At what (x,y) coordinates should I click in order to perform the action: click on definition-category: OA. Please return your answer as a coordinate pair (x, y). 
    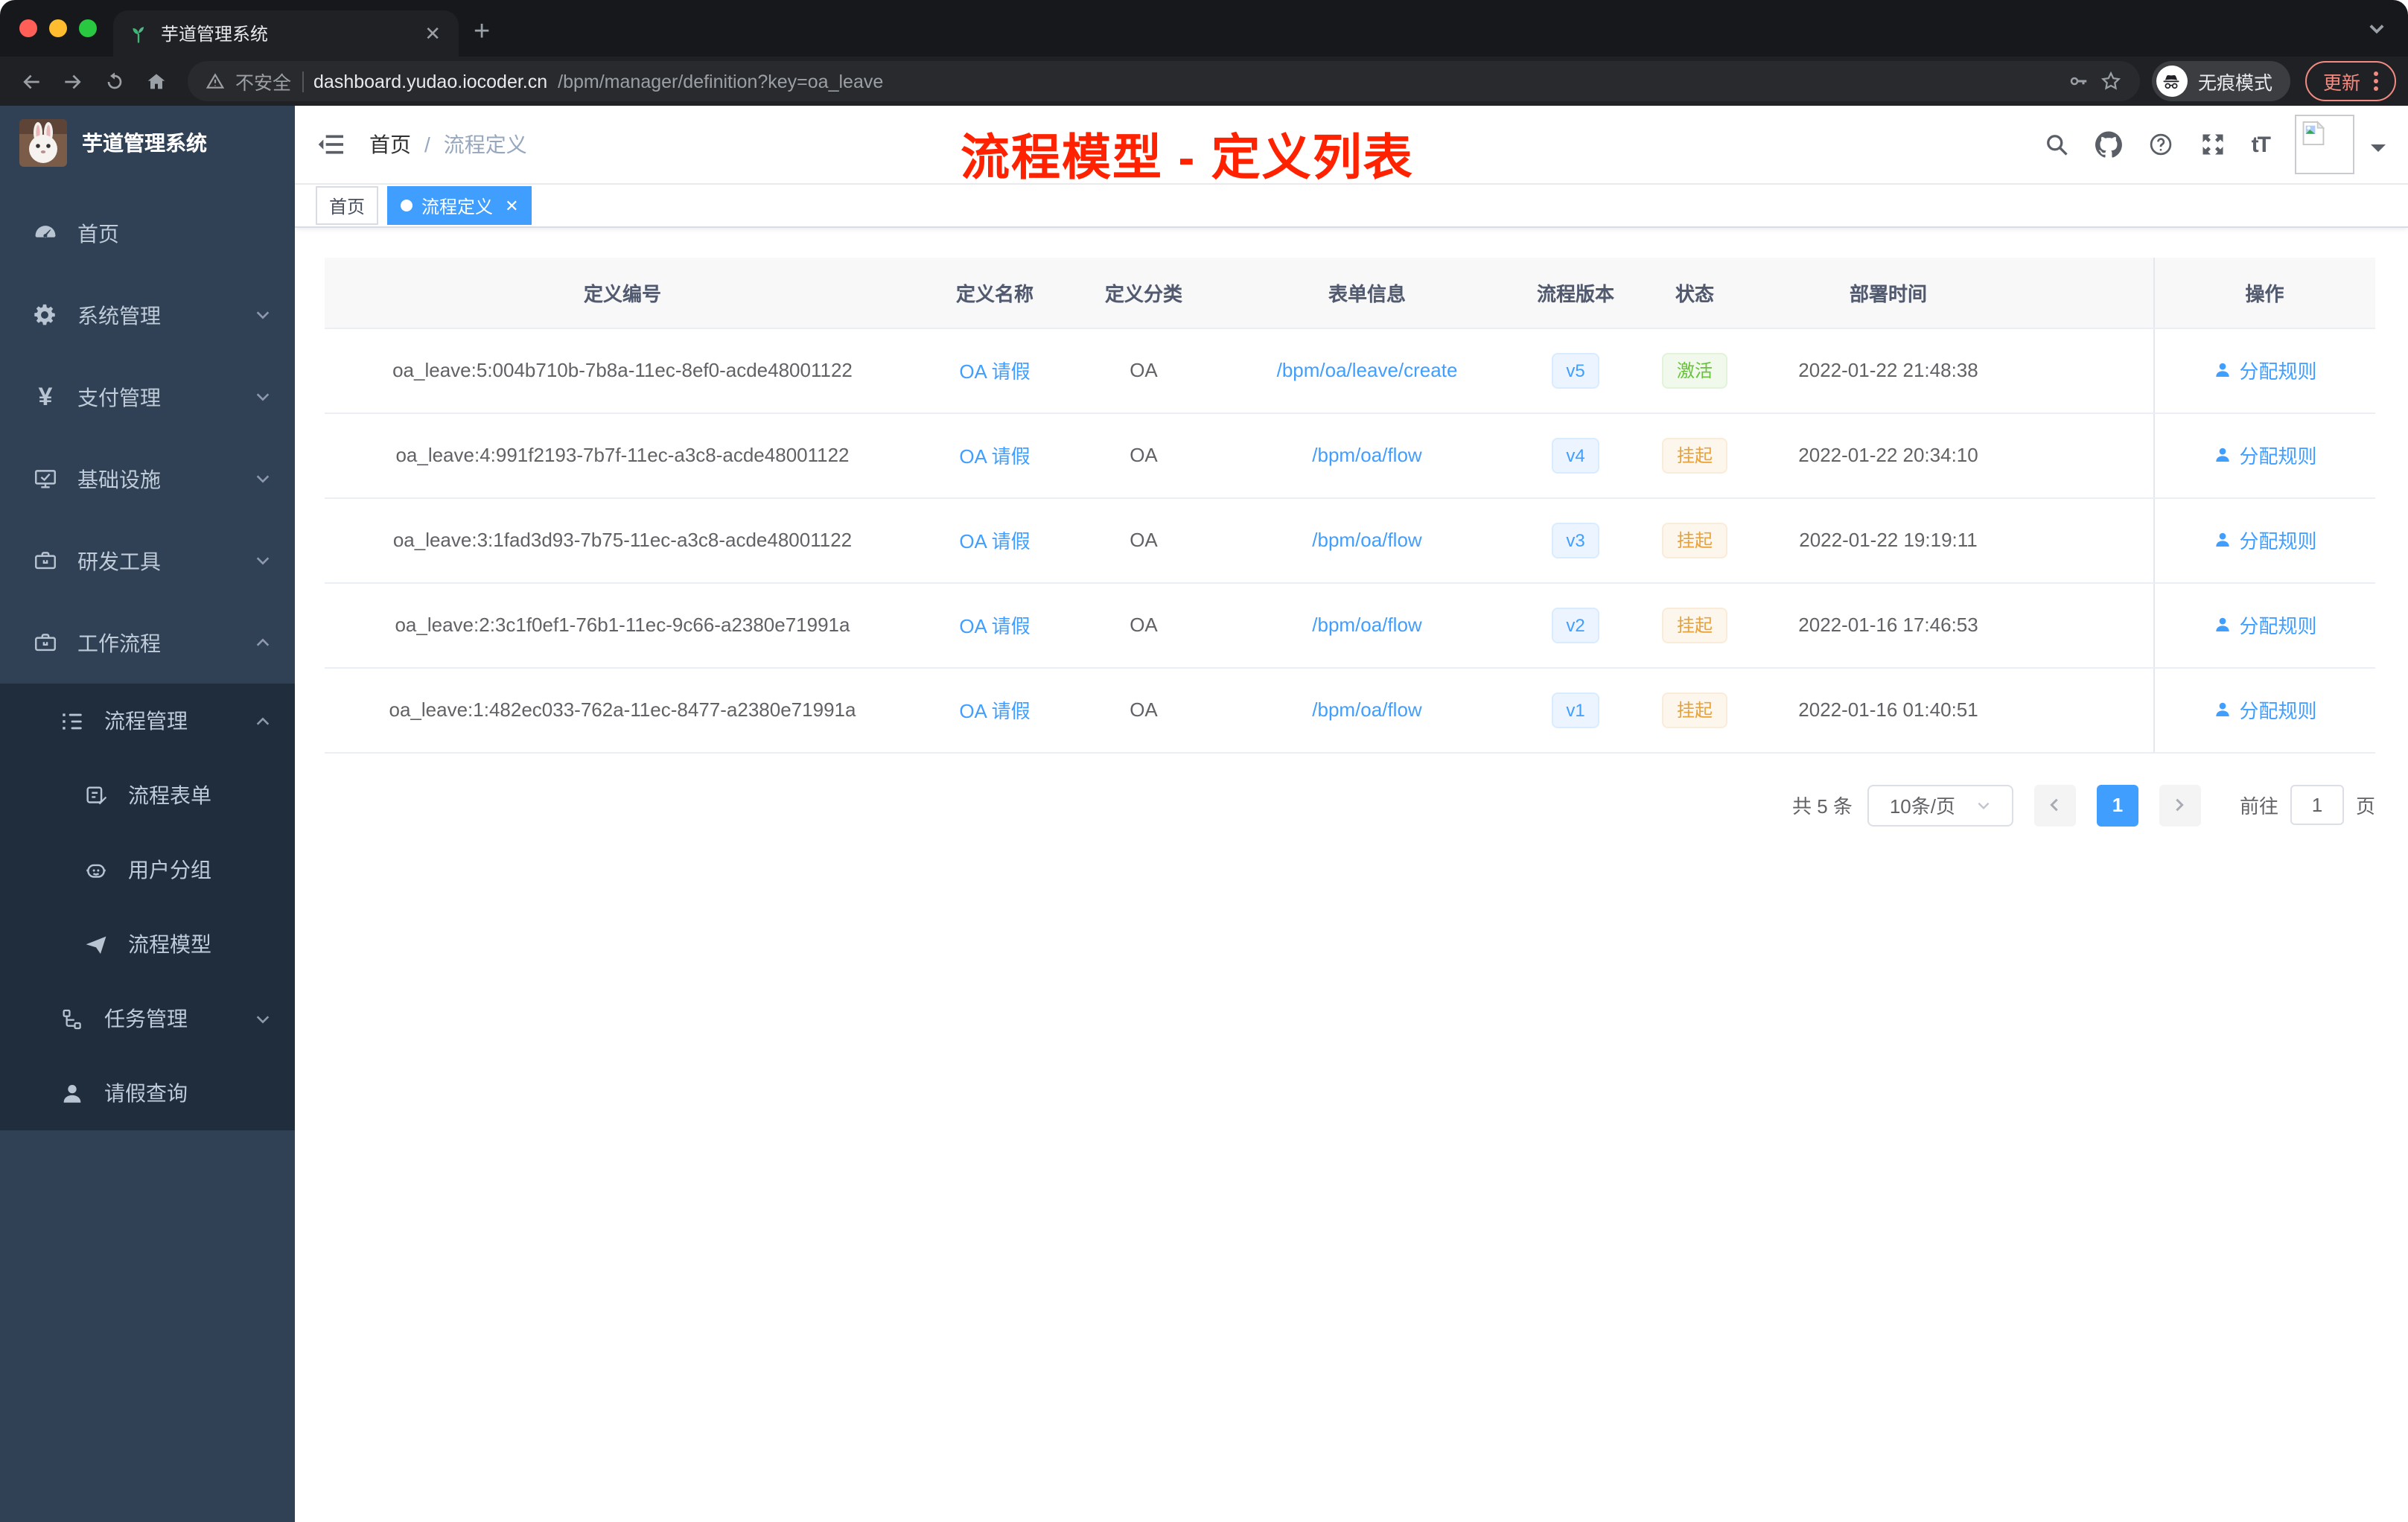
    Looking at the image, I should click on (1143, 540).